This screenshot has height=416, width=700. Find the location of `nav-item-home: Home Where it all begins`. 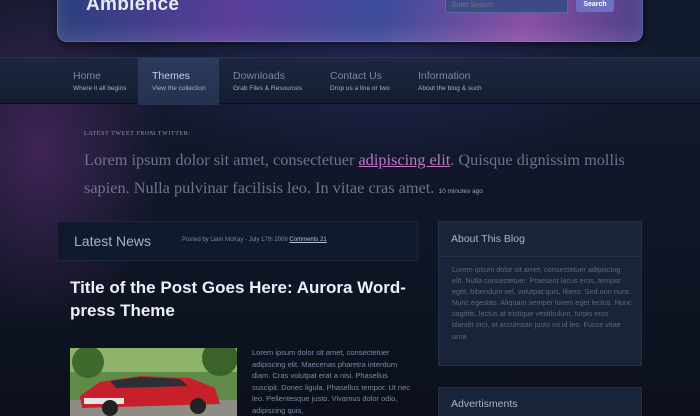

nav-item-home: Home Where it all begins is located at coordinates (98, 81).